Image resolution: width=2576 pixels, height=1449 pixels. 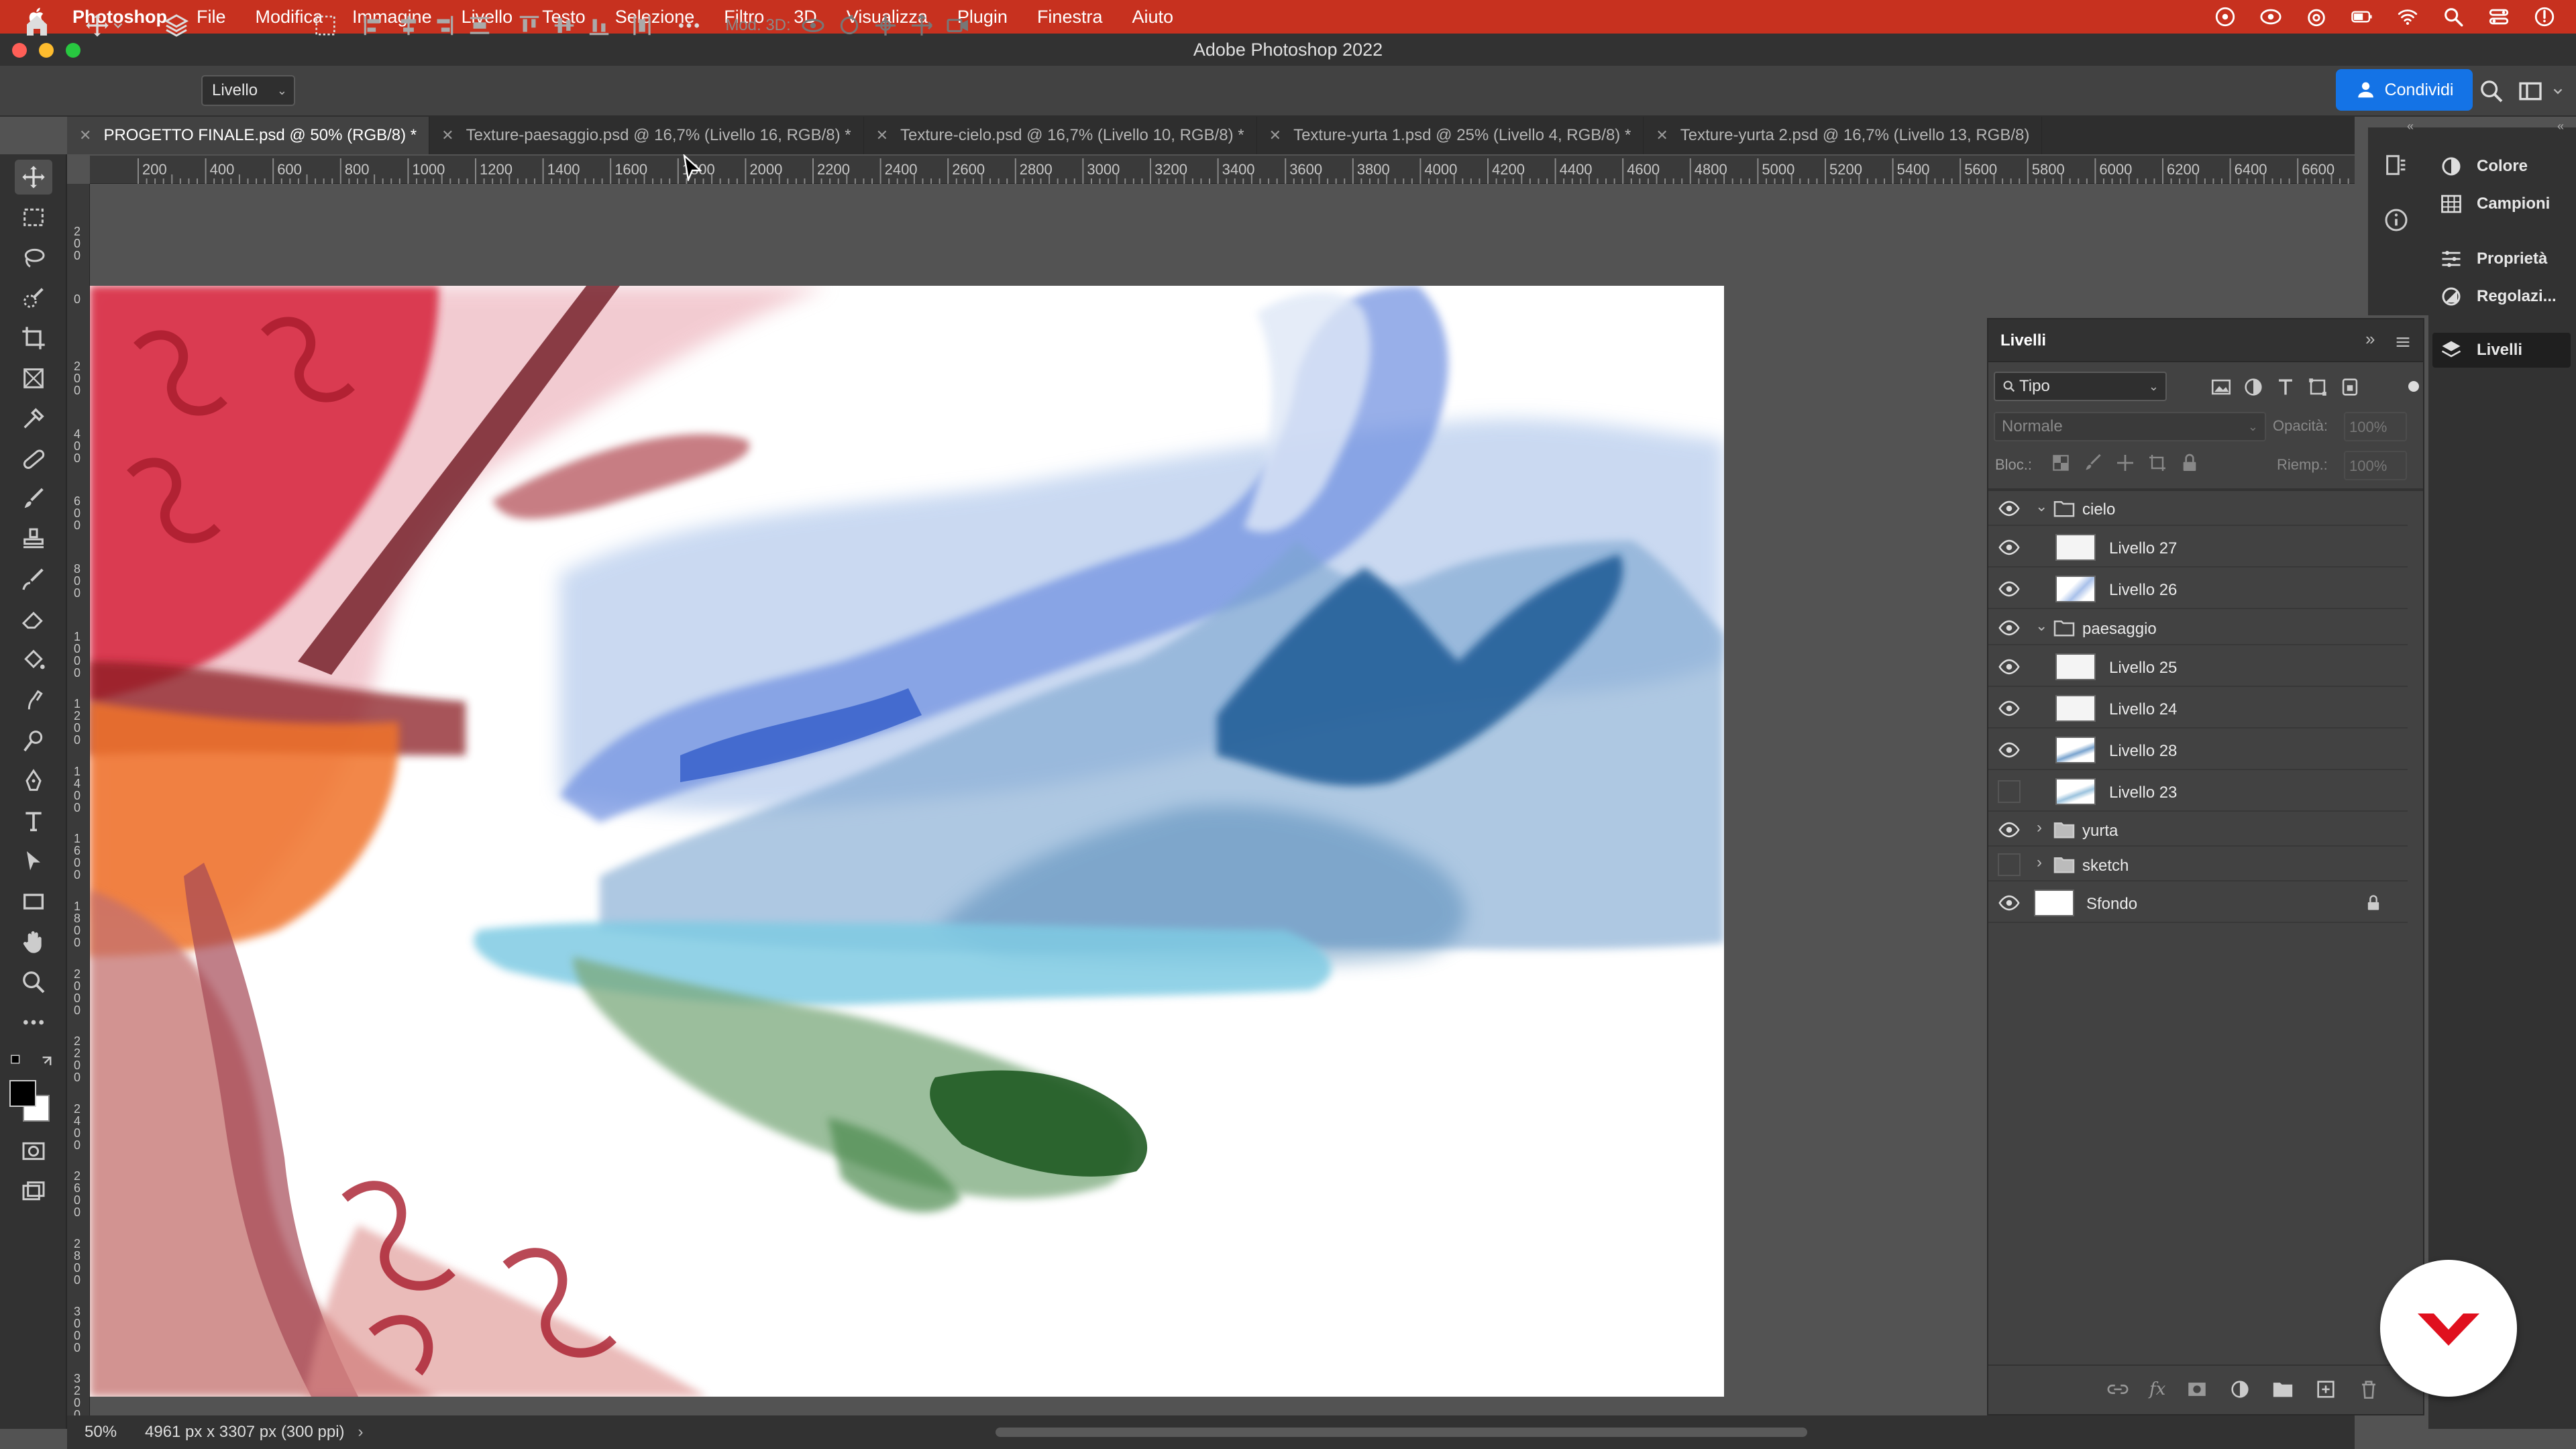 What do you see at coordinates (176, 25) in the screenshot?
I see `auto-select-icon-button` at bounding box center [176, 25].